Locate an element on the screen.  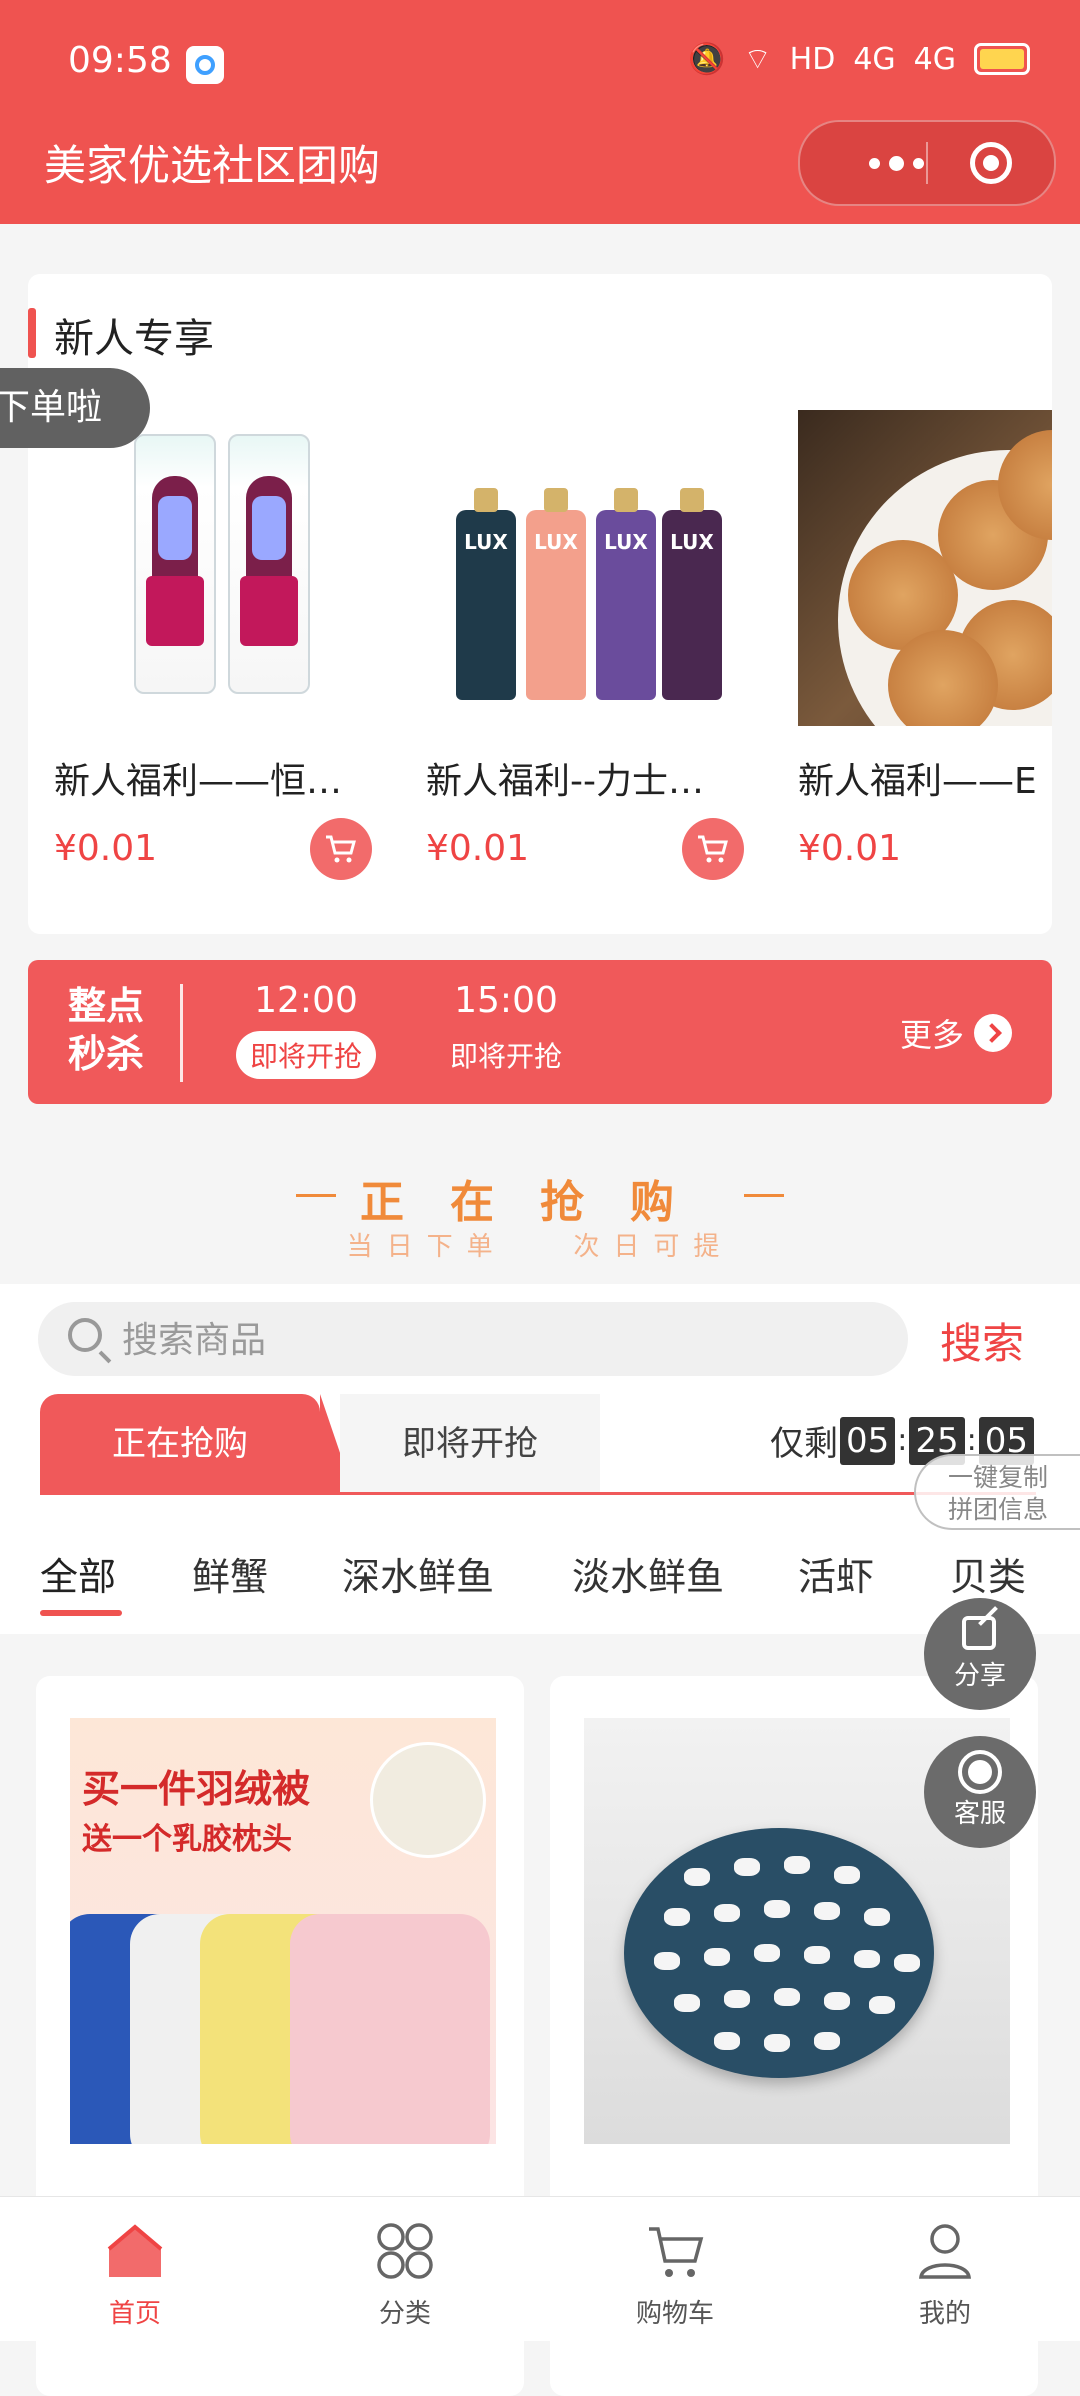
share-icon is located at coordinates (979, 1633).